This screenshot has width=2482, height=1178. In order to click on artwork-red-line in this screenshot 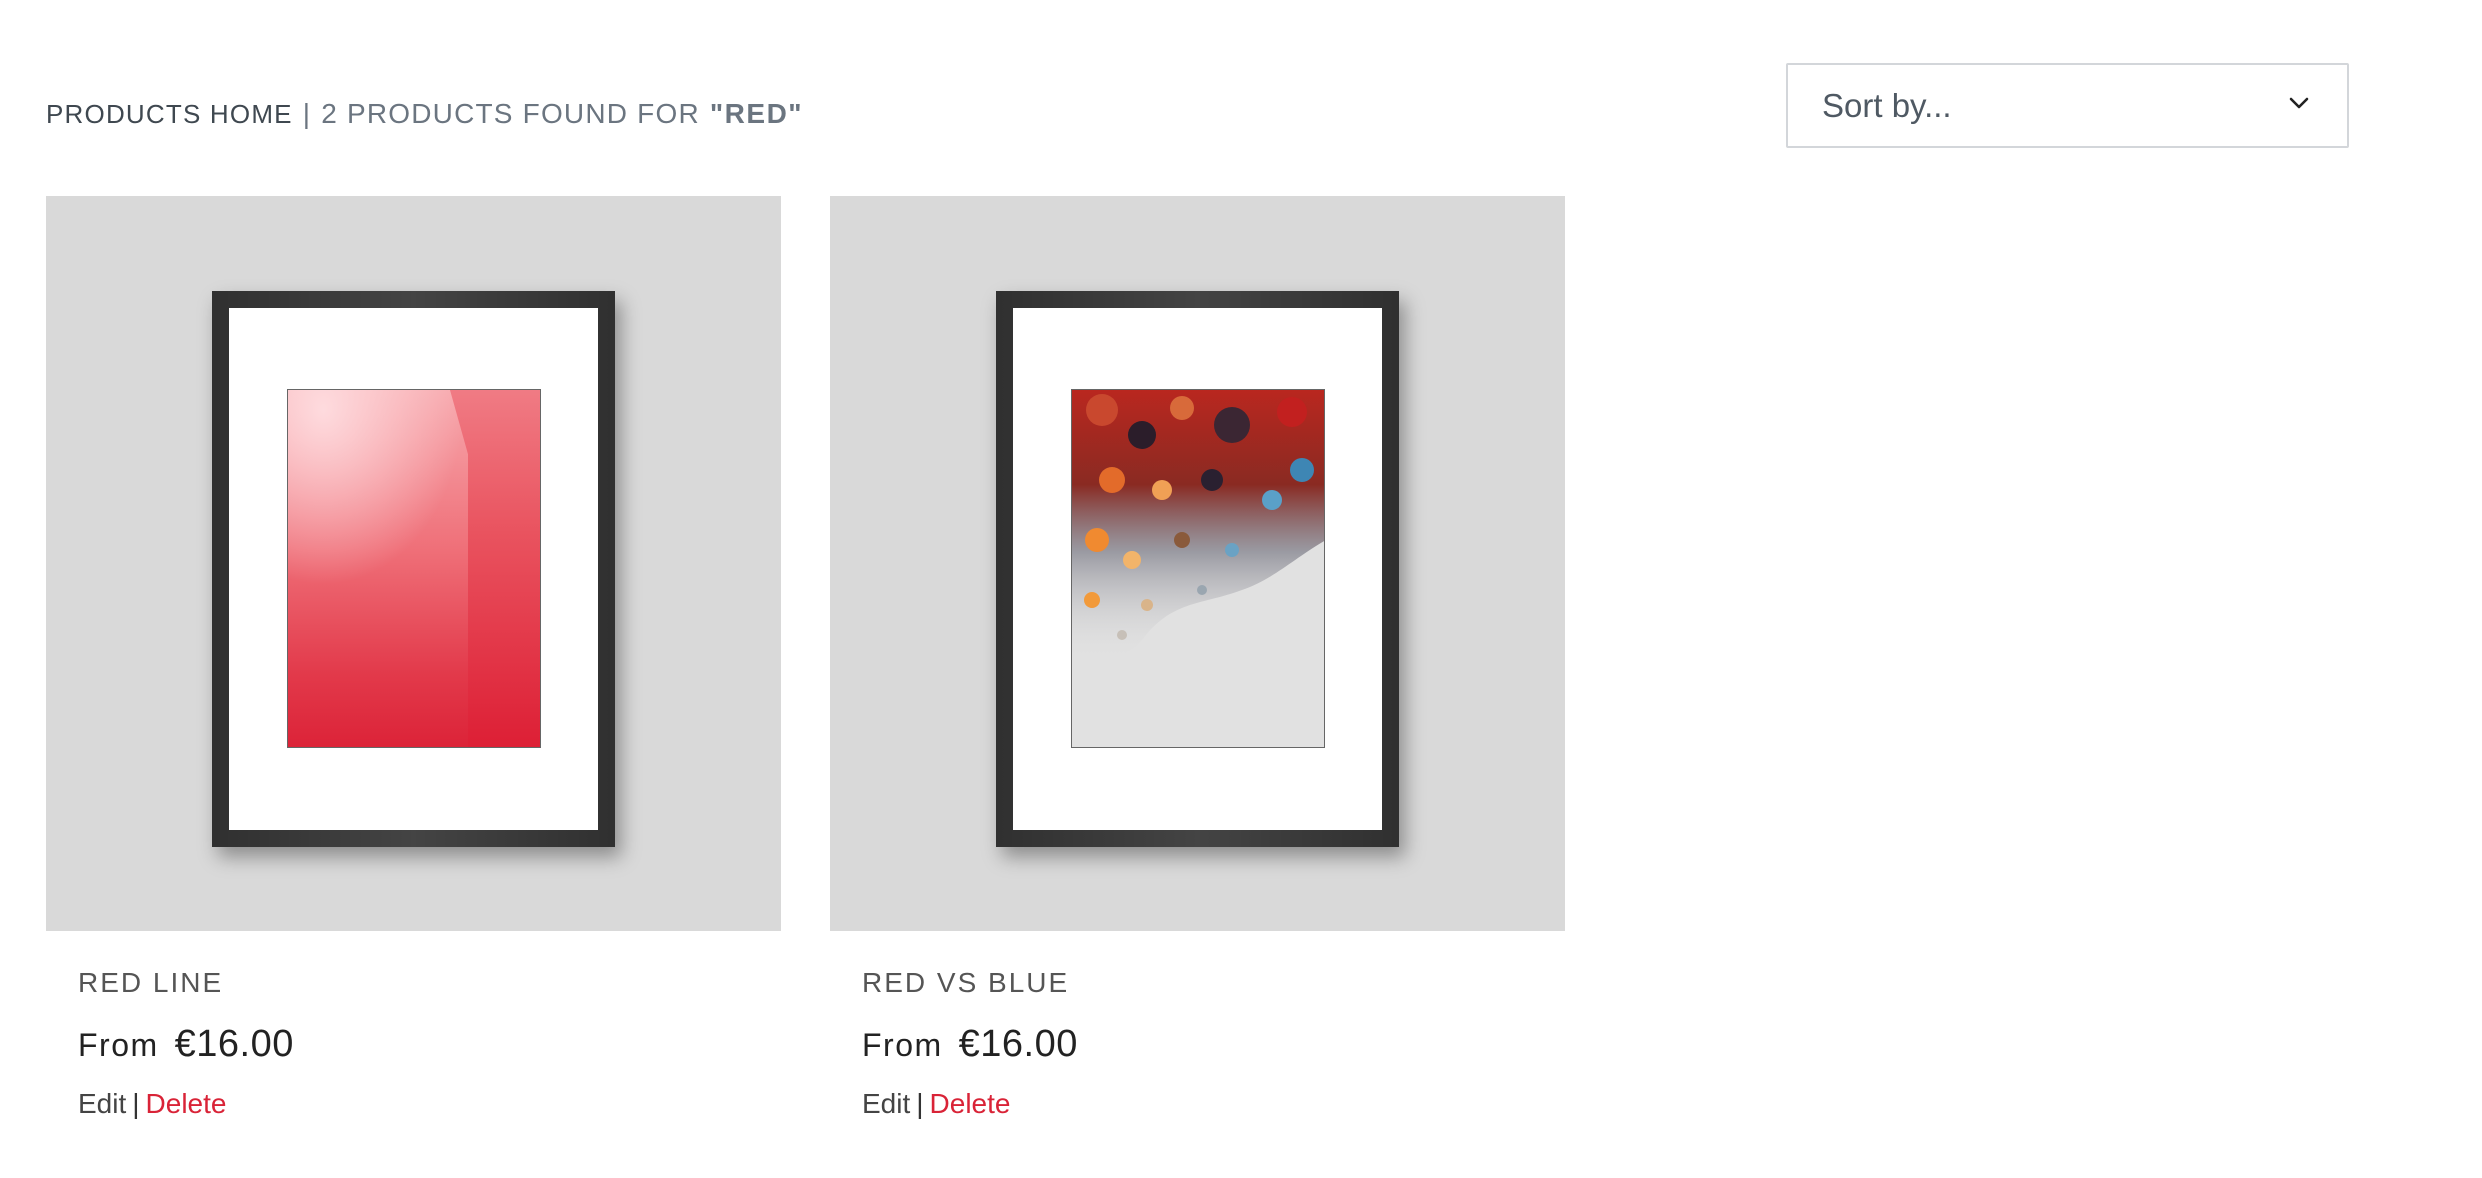, I will do `click(414, 568)`.